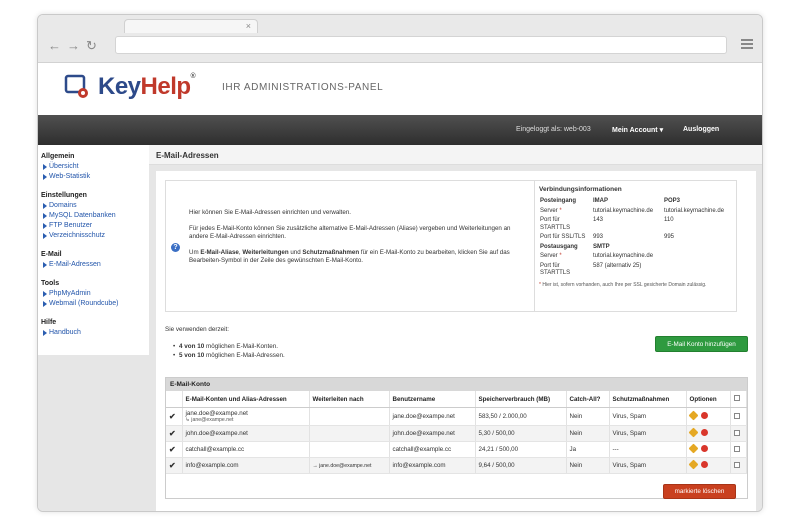  I want to click on sidebar-heading: Allgemein, so click(58, 156).